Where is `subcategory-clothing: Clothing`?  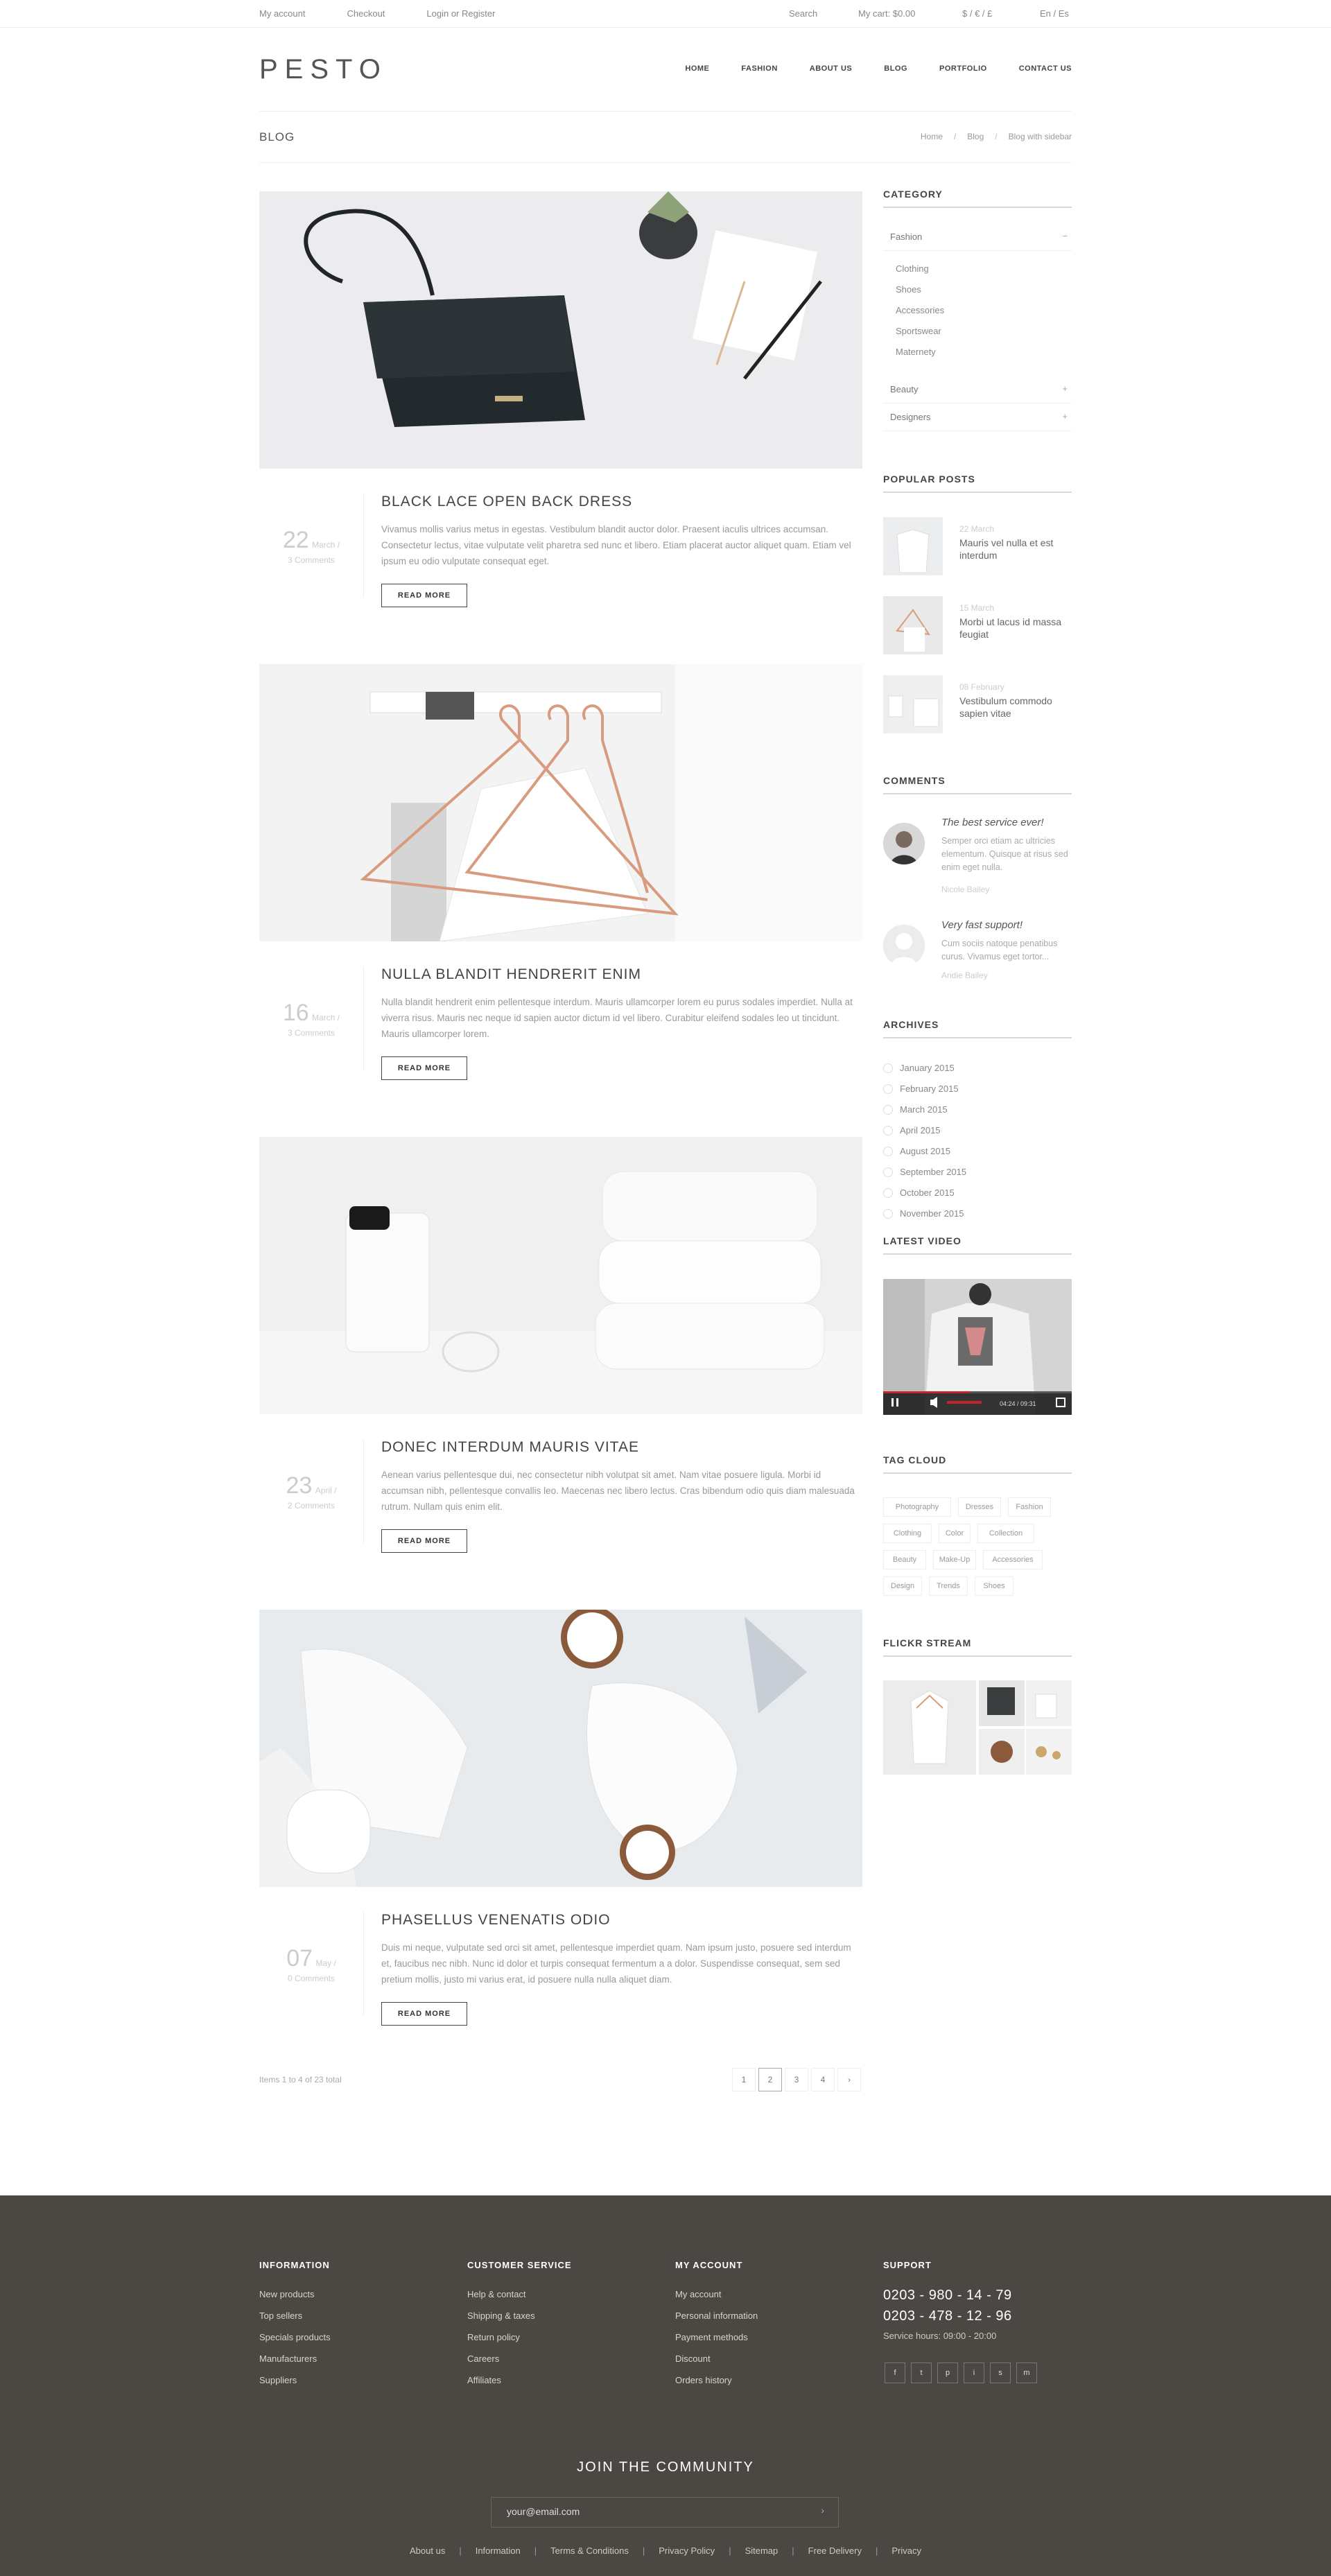 subcategory-clothing: Clothing is located at coordinates (912, 268).